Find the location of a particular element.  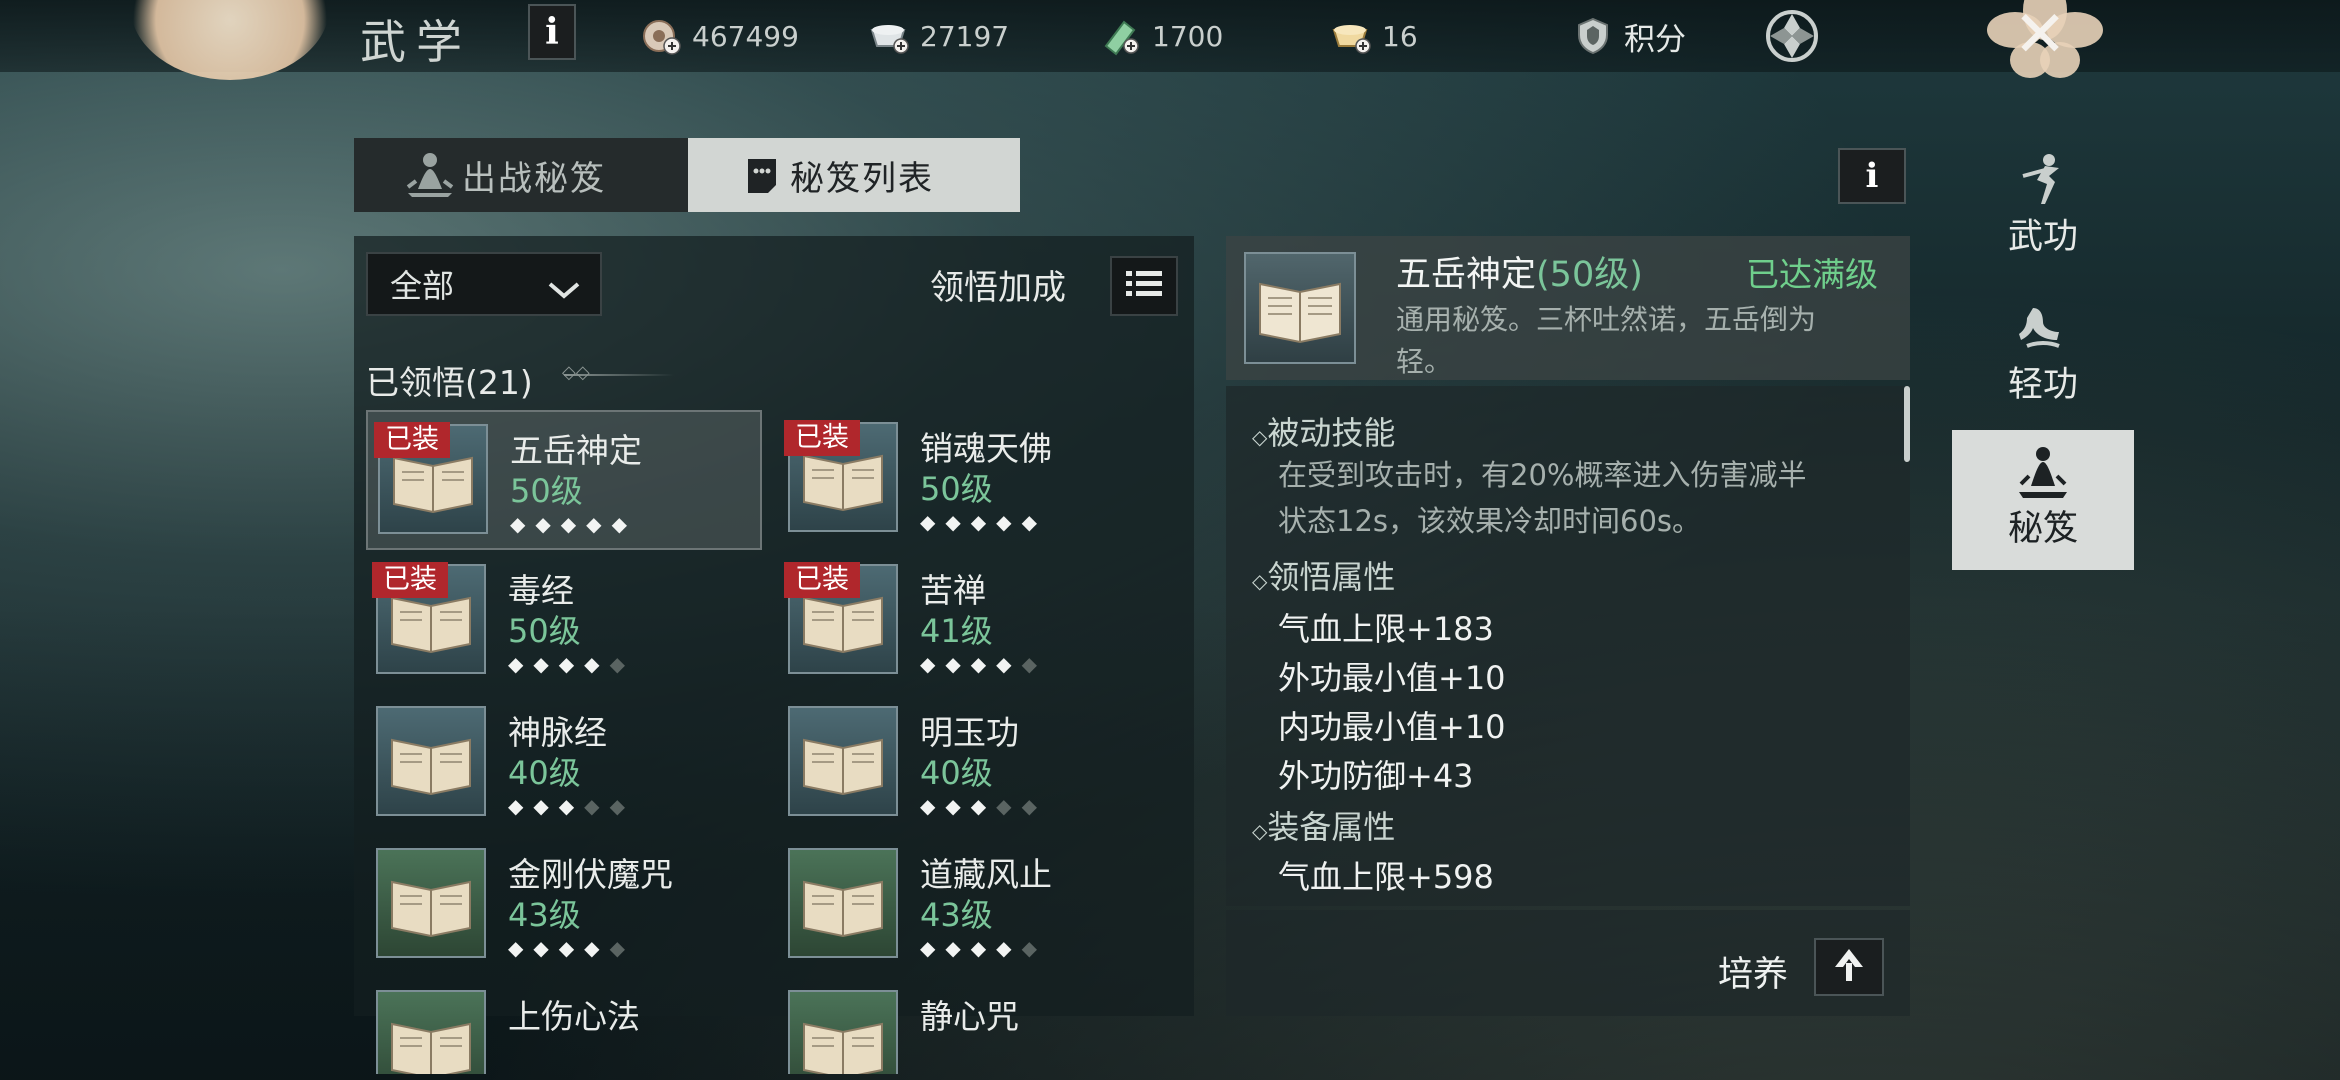

learned-header: 已领悟(21) is located at coordinates (449, 382).